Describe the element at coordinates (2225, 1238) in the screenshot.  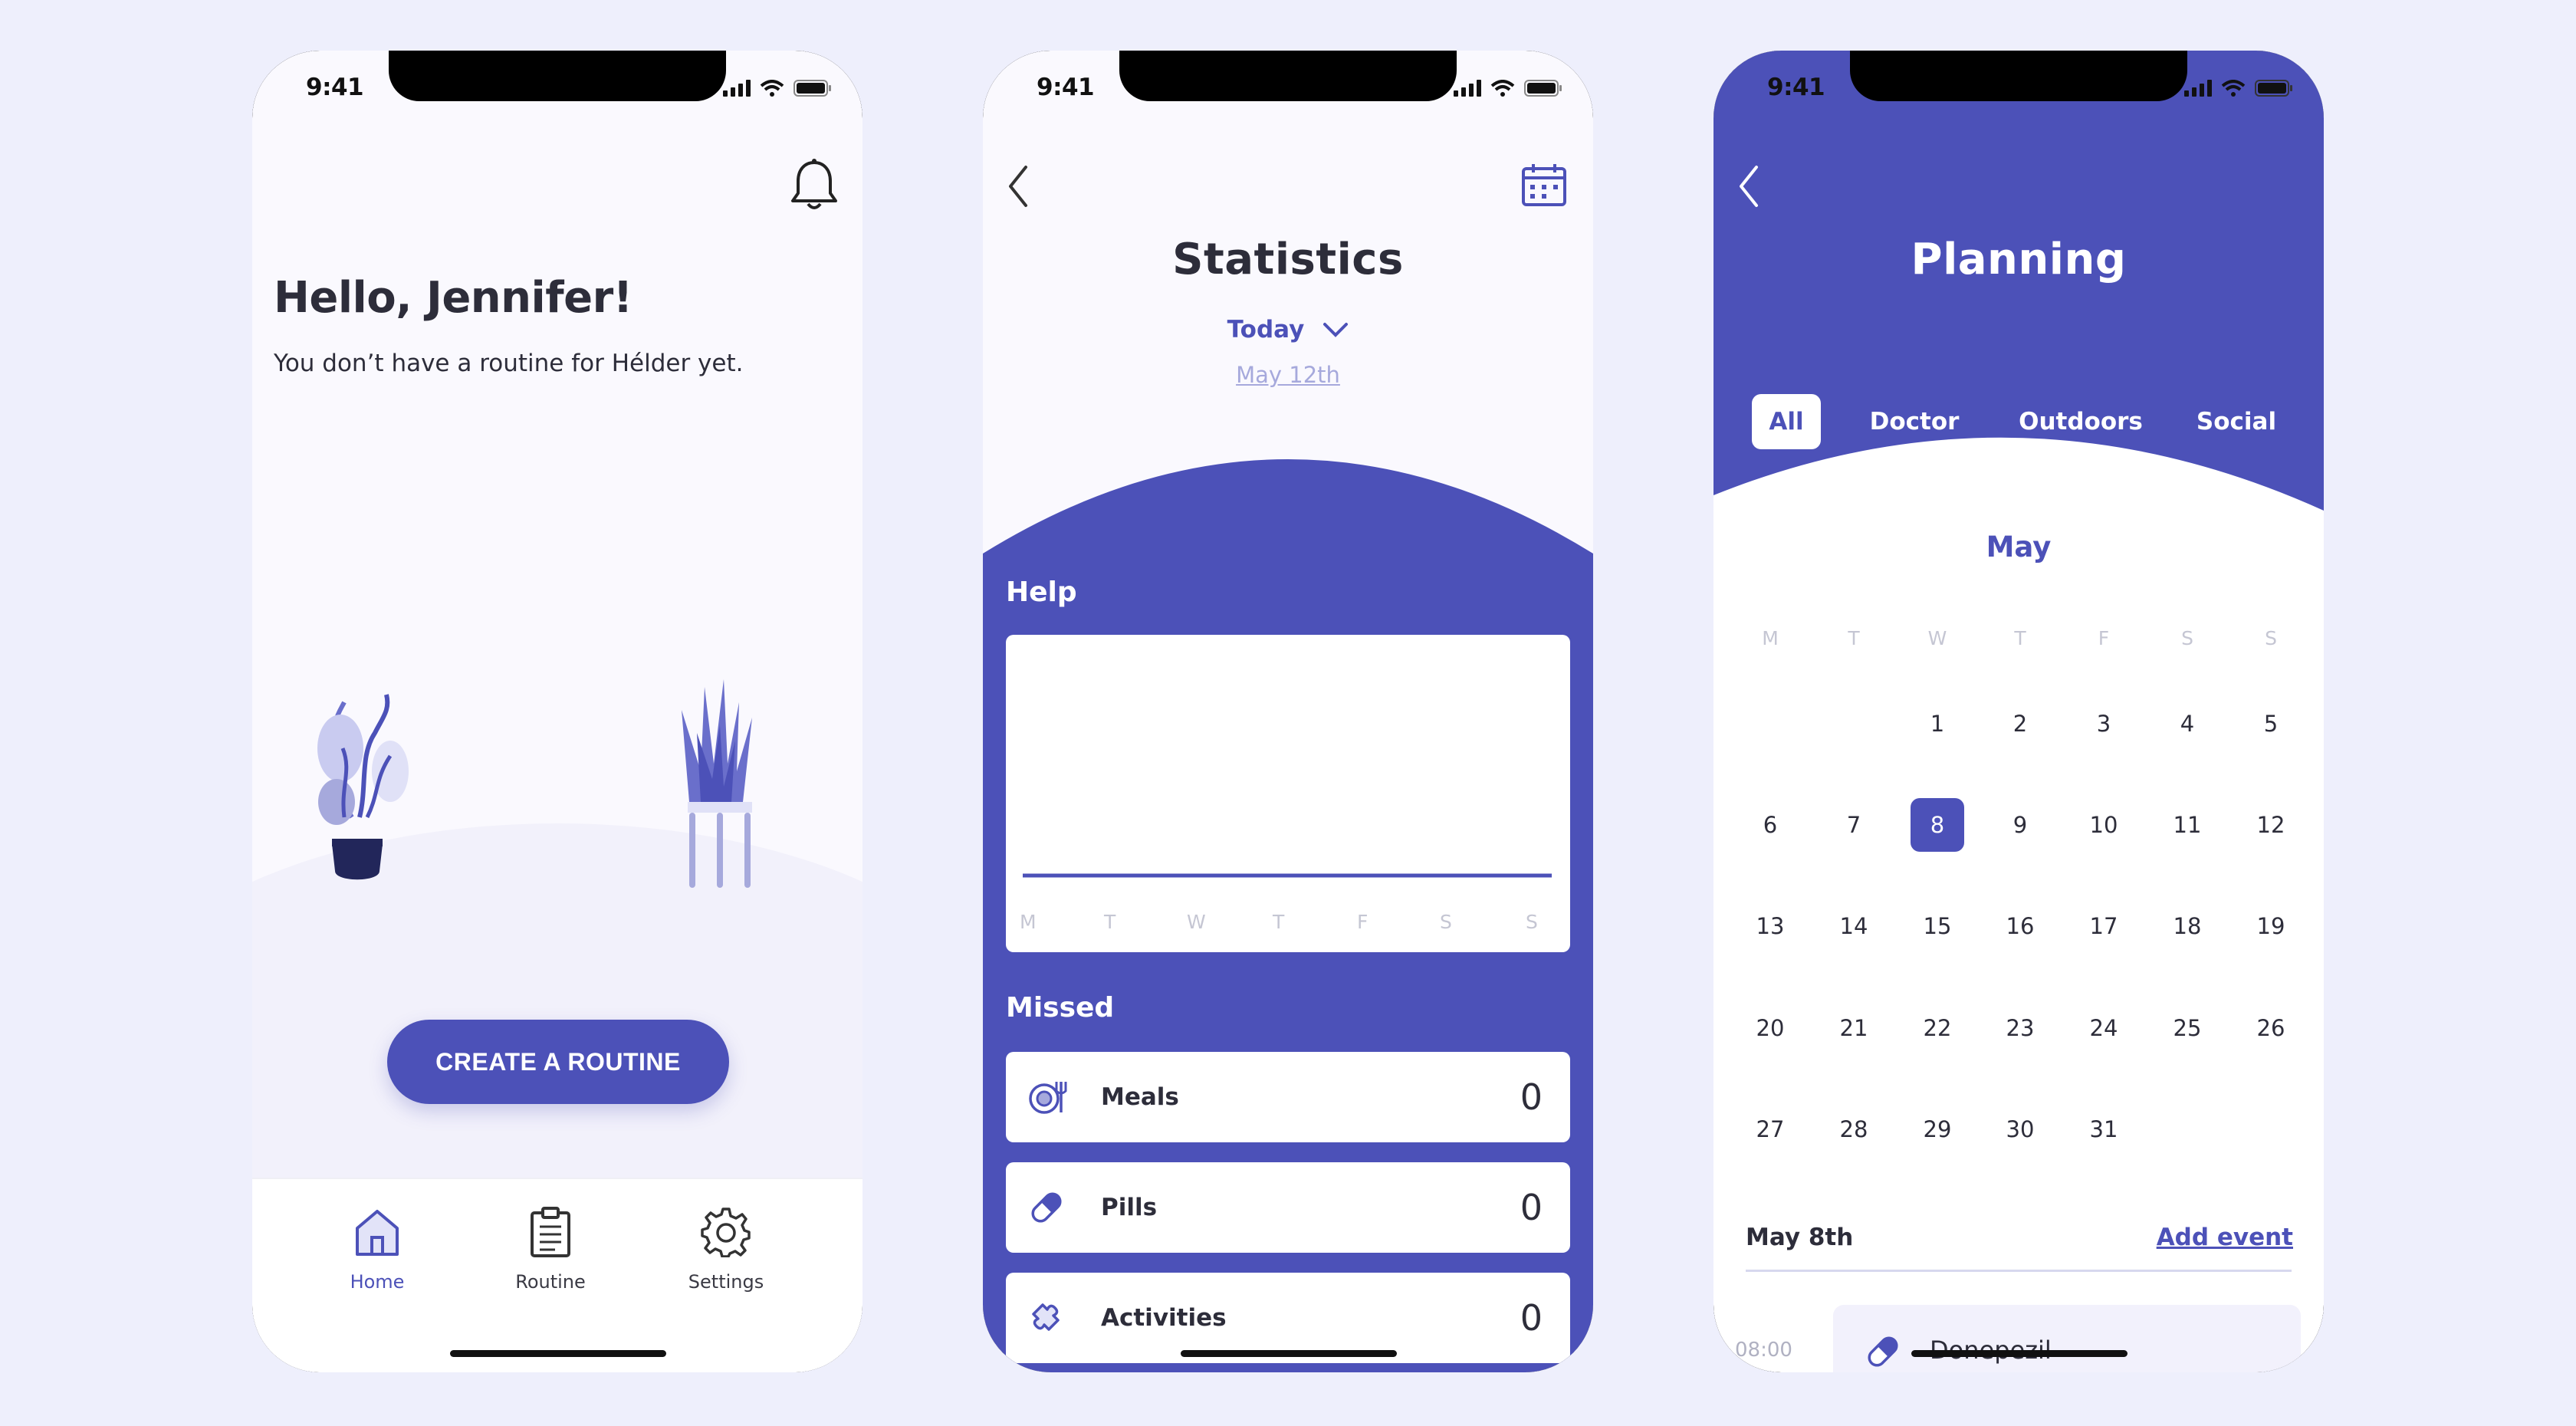
I see `add-event-link: Add event` at that location.